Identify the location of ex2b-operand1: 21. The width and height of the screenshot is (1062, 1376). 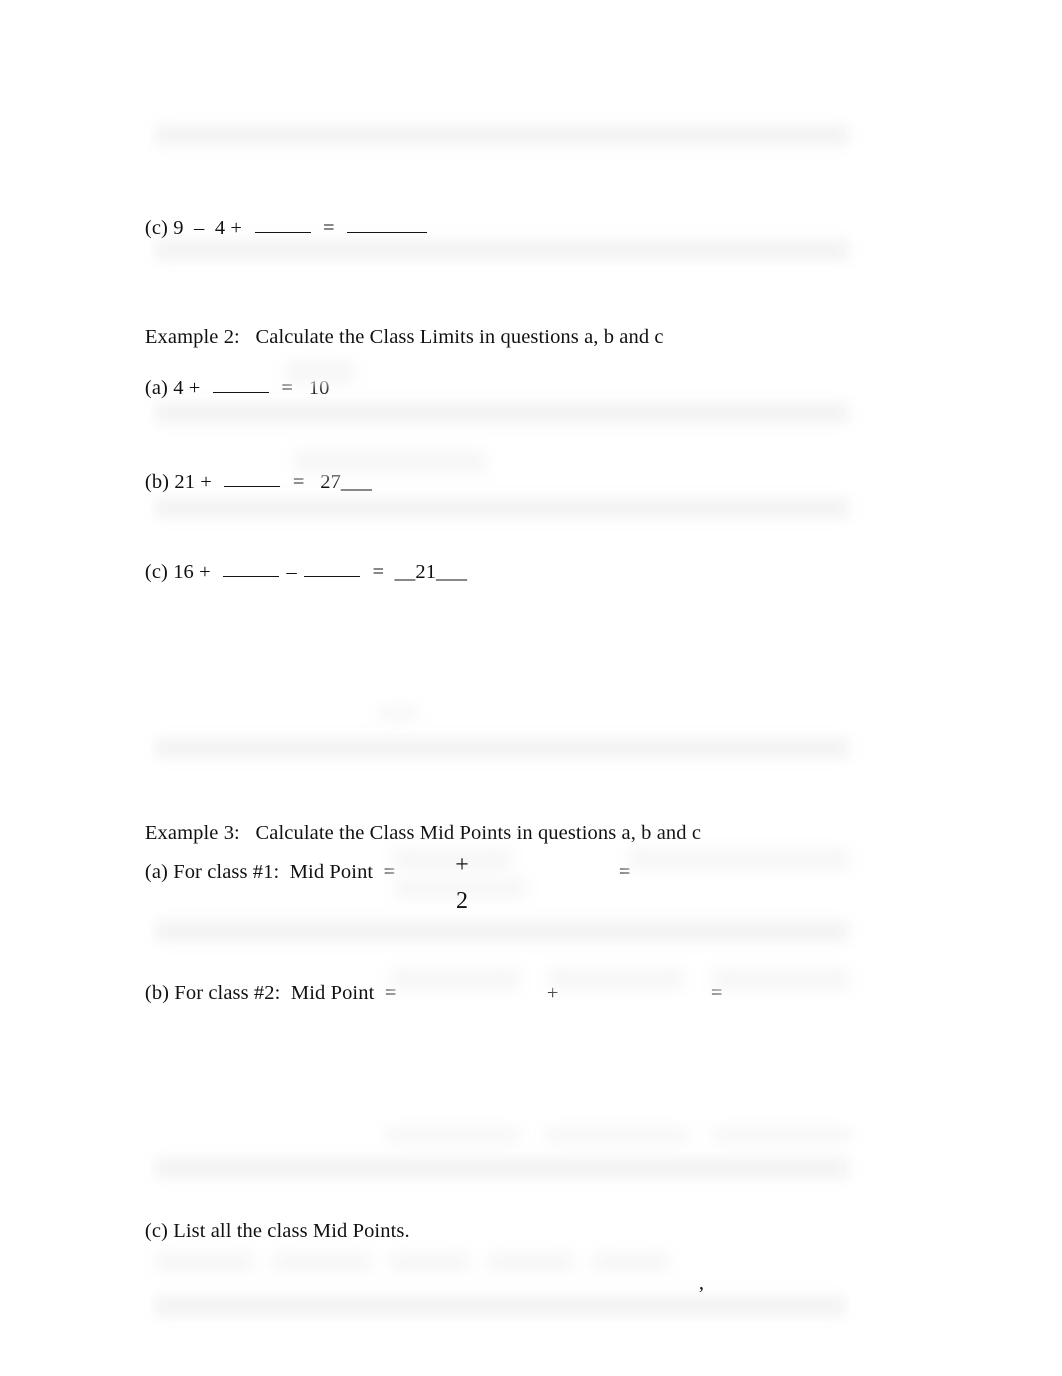
(185, 481).